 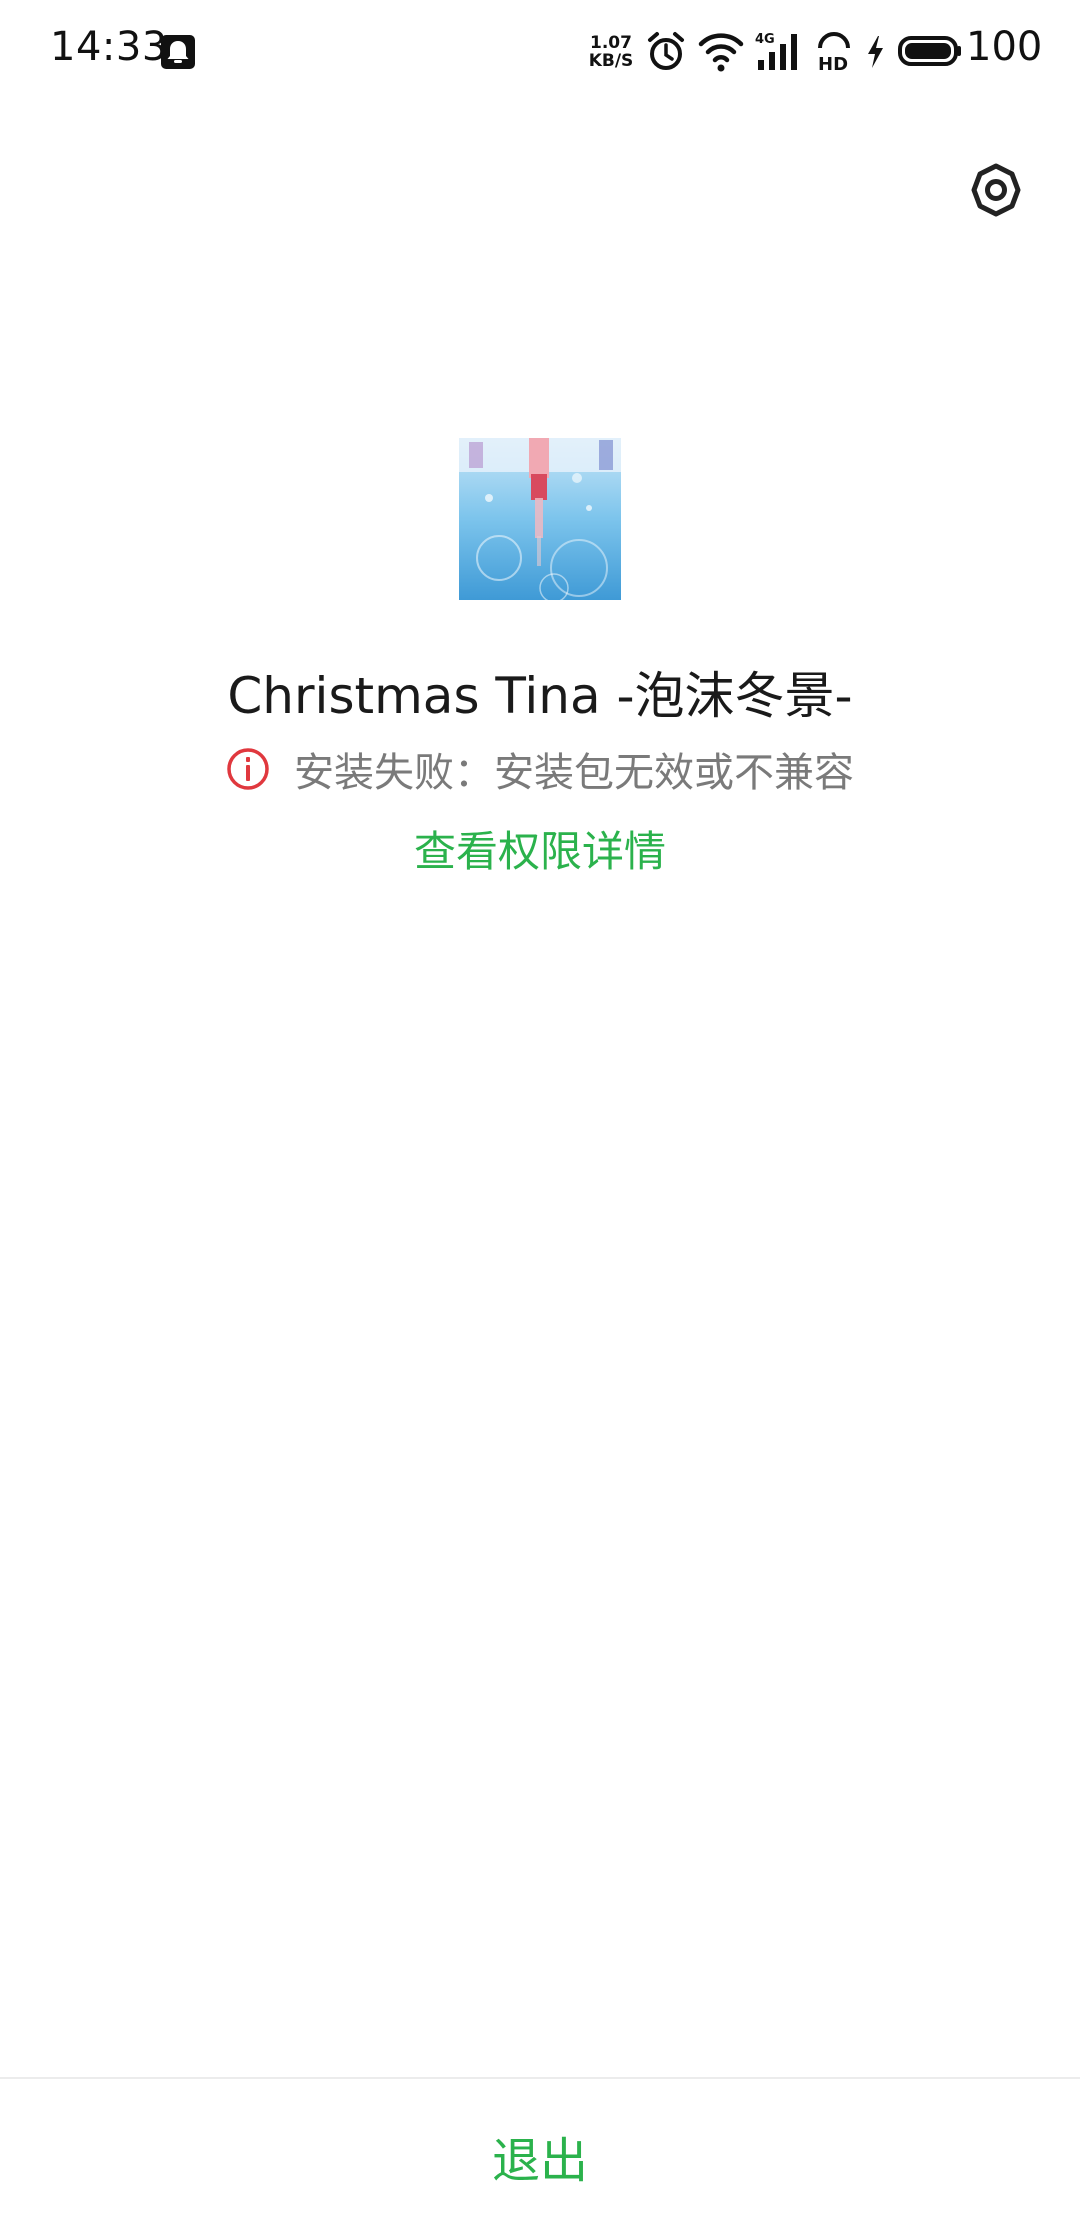 What do you see at coordinates (765, 39) in the screenshot?
I see `svg-text: 4G` at bounding box center [765, 39].